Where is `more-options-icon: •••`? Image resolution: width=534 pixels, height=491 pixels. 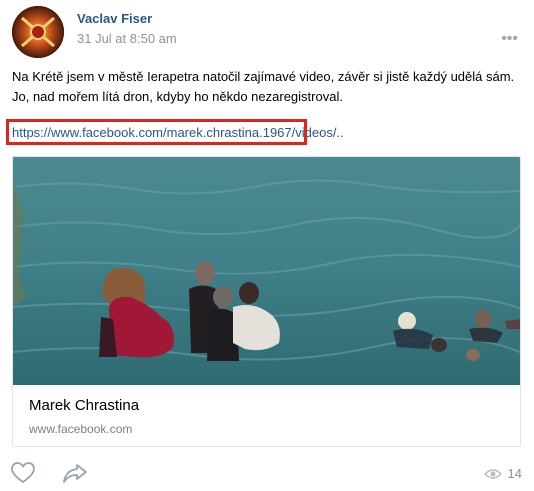
more-options-icon: ••• is located at coordinates (509, 39).